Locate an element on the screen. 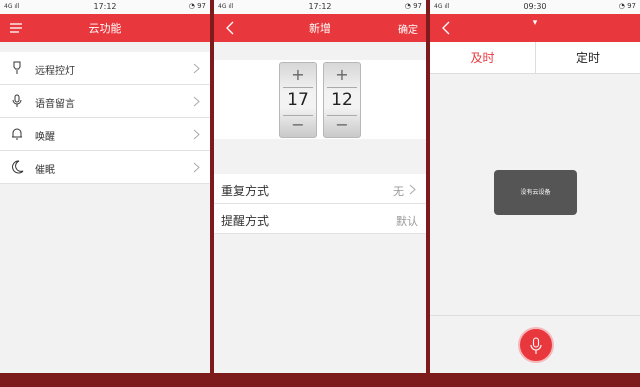 The width and height of the screenshot is (640, 387). setting-value: 无 is located at coordinates (398, 191).